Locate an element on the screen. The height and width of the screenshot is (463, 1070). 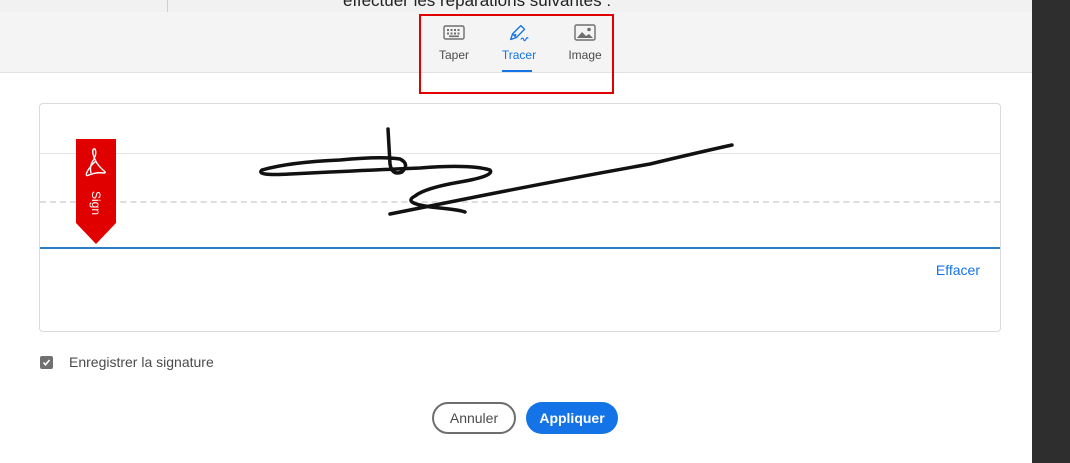
background-divider is located at coordinates (155, 6).